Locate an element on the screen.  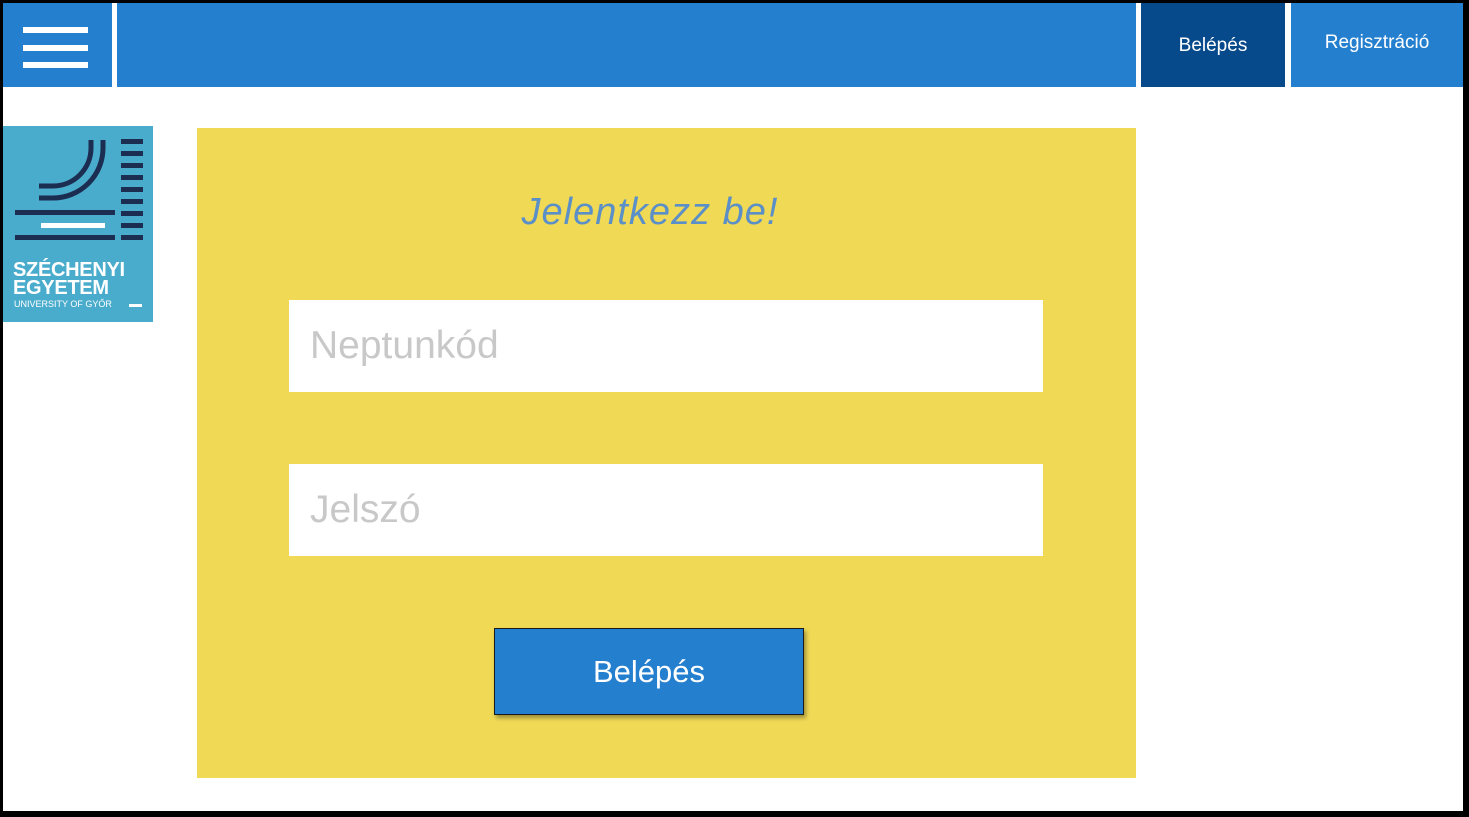
login-submit-label: Belépés is located at coordinates (649, 671).